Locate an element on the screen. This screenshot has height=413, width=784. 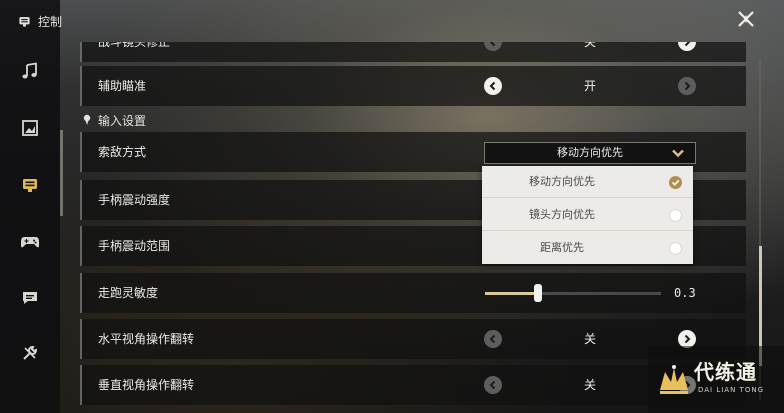
watermark-logo: 代练通 DAI LIAN TONG is located at coordinates (716, 379).